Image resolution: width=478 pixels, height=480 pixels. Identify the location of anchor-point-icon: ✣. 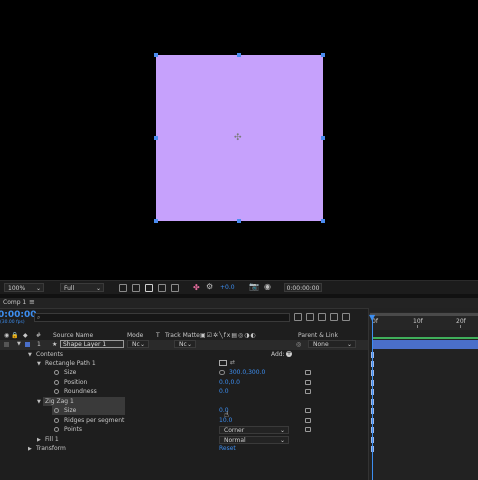
(238, 138).